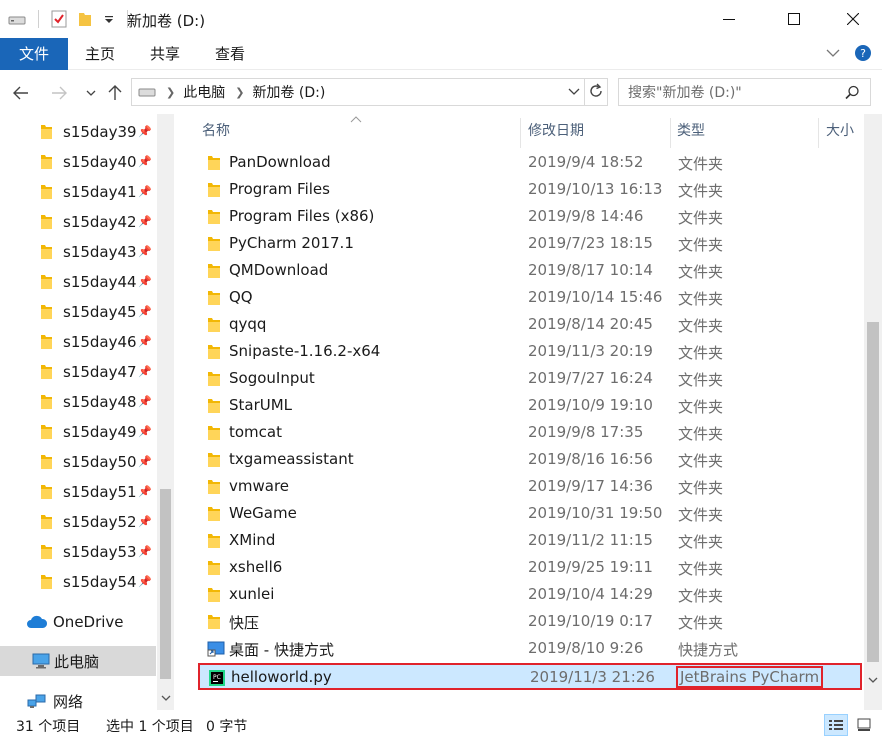 This screenshot has height=737, width=882. Describe the element at coordinates (78, 222) in the screenshot. I see `nav-item-quick-access: s15day42 📌` at that location.